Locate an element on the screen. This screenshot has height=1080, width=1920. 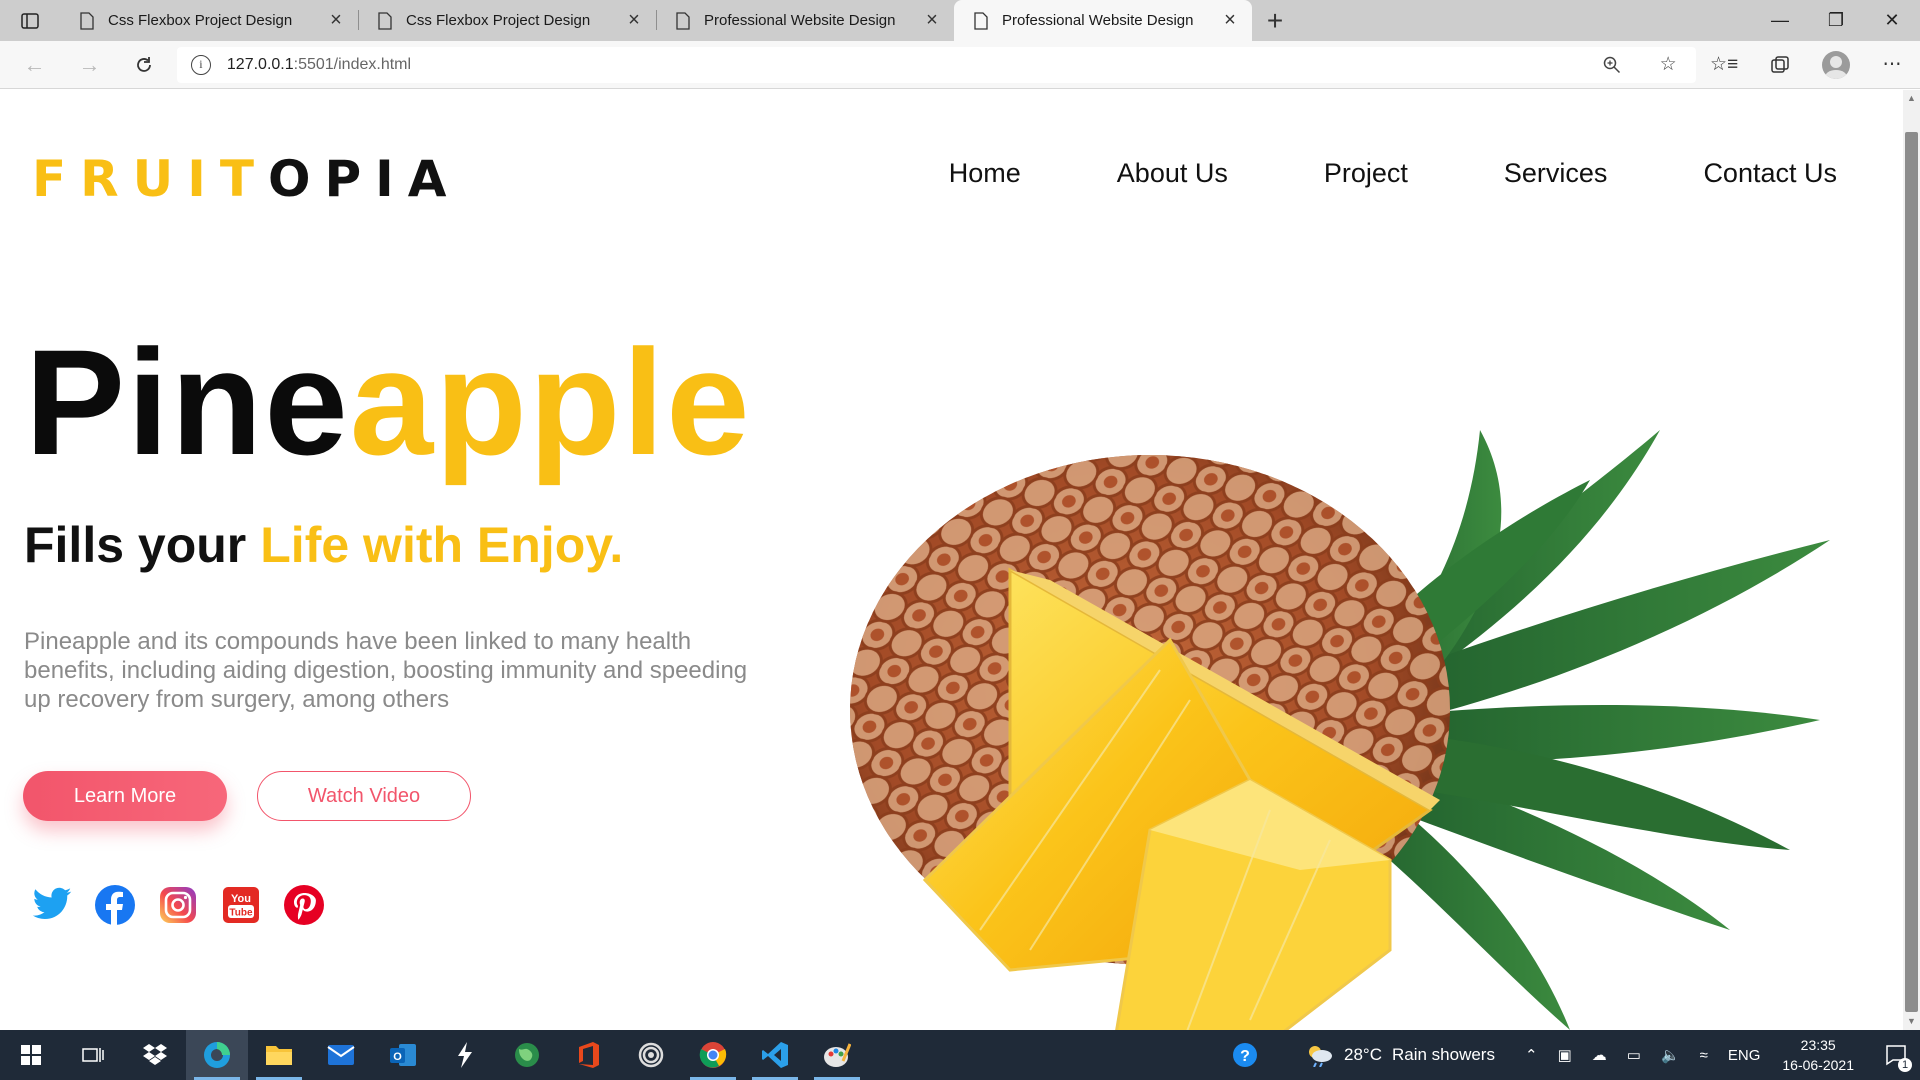
svg-text: Tube is located at coordinates (241, 913).